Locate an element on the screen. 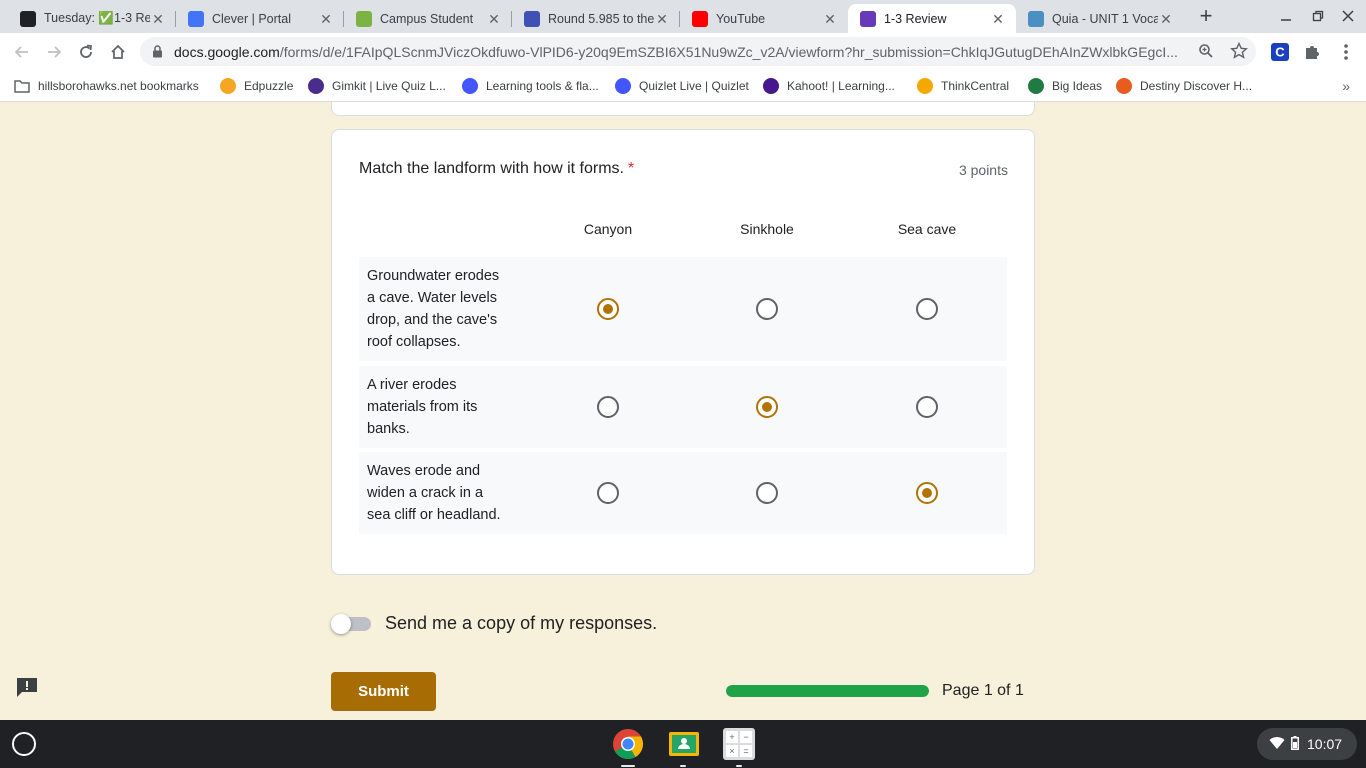 The width and height of the screenshot is (1366, 768). required-asterisk: * is located at coordinates (631, 168).